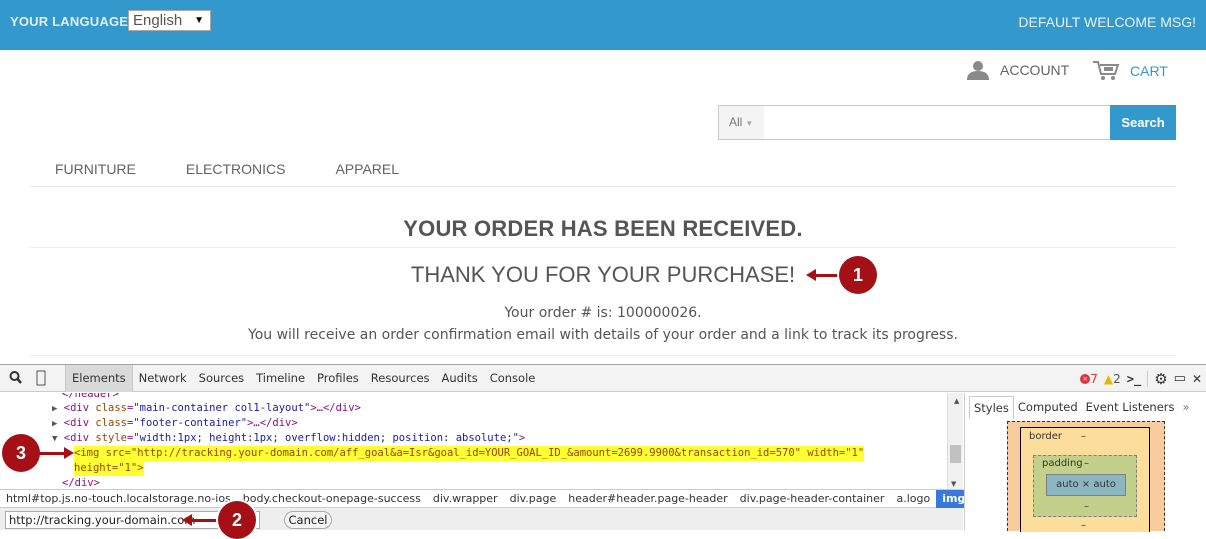 The height and width of the screenshot is (539, 1206). I want to click on breadcrumb-item: div.page, so click(533, 499).